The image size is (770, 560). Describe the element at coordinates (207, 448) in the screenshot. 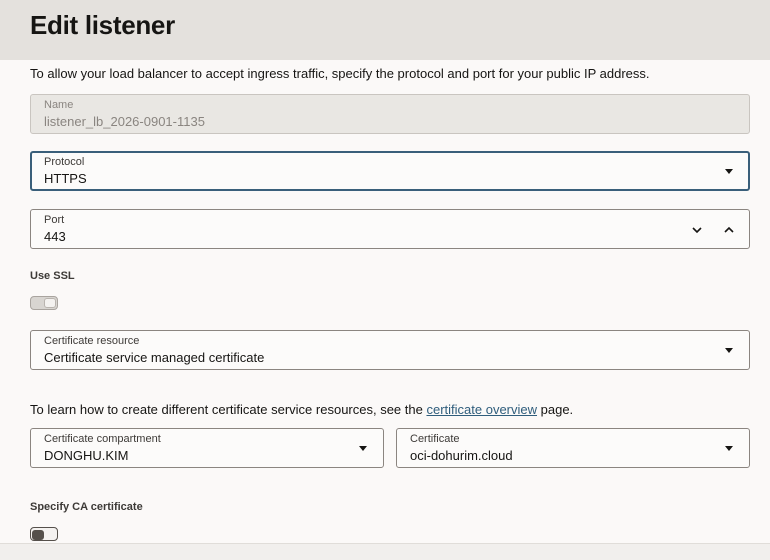

I see `certificate-compartment-select: Certificate compartment DONGHU.KIM` at that location.